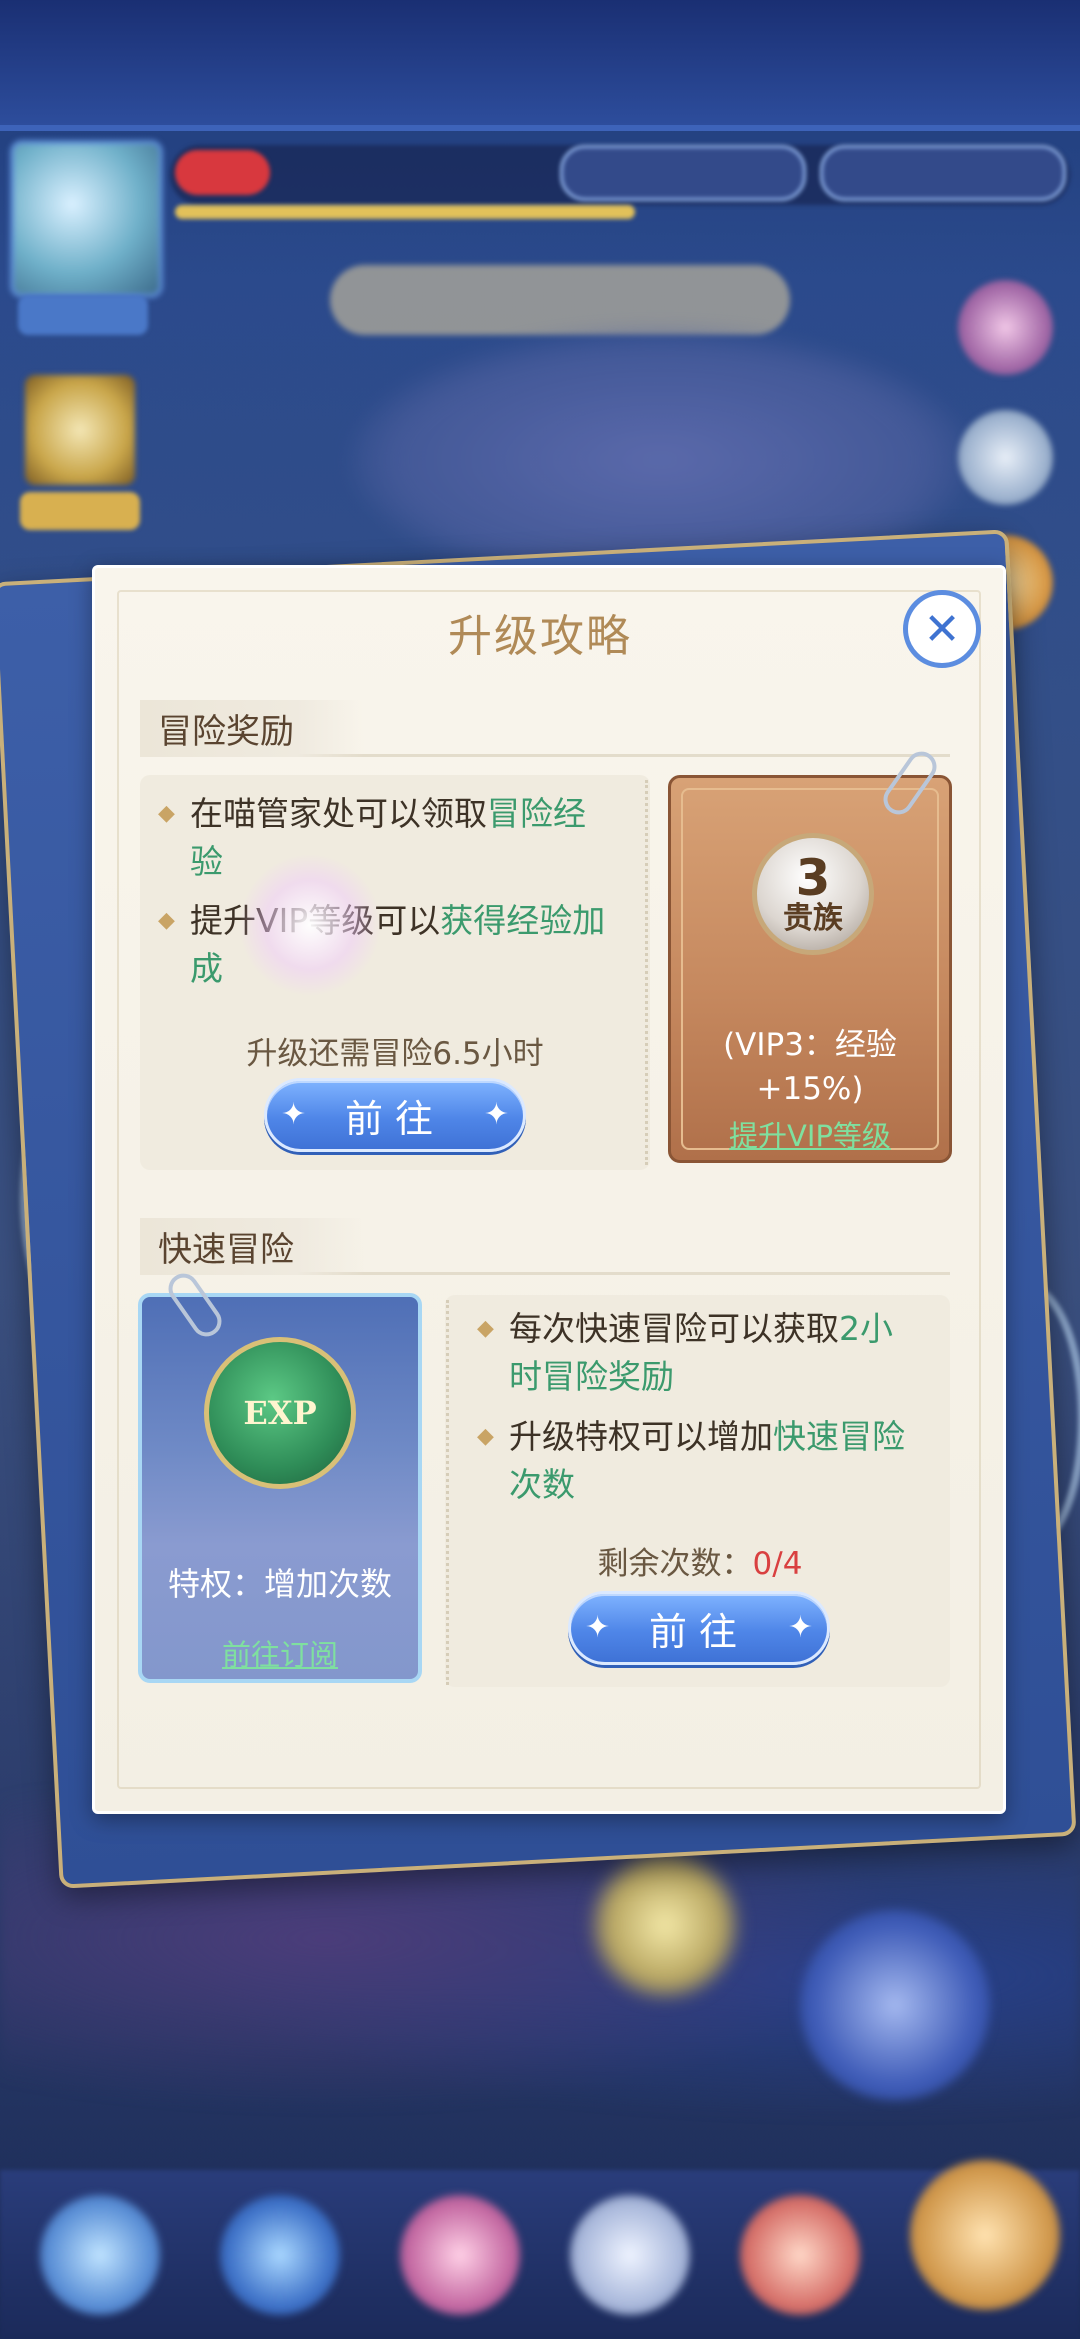 This screenshot has width=1080, height=2339. I want to click on go-button-adventure: ✦ 前往 ✦, so click(395, 1115).